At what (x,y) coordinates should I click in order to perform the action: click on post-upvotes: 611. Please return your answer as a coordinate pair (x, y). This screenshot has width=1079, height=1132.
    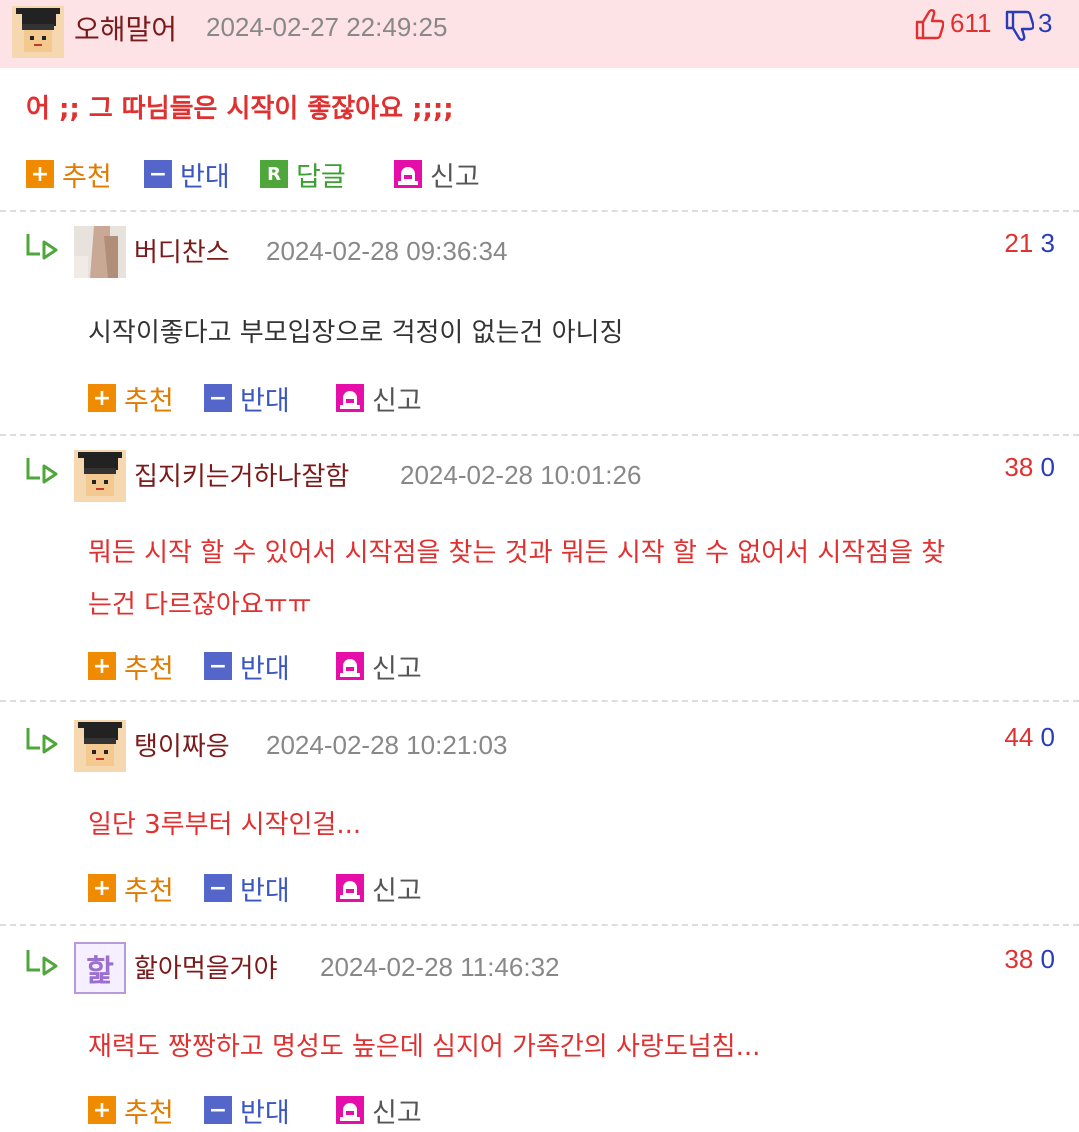
    Looking at the image, I should click on (971, 23).